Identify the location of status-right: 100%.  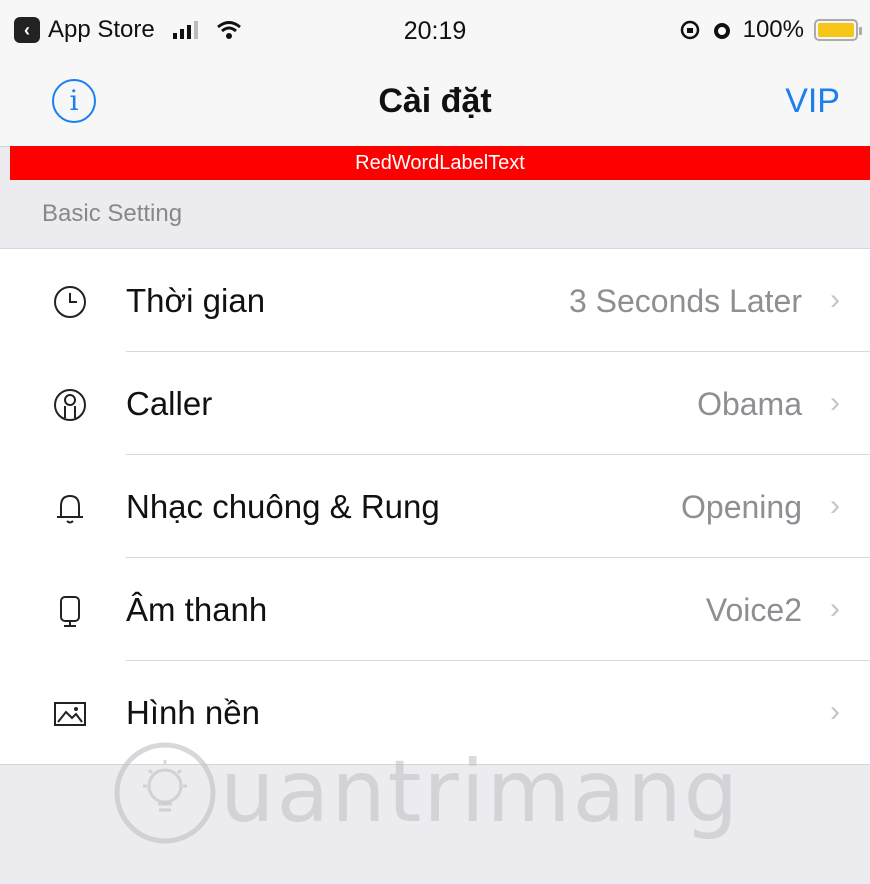
(770, 30).